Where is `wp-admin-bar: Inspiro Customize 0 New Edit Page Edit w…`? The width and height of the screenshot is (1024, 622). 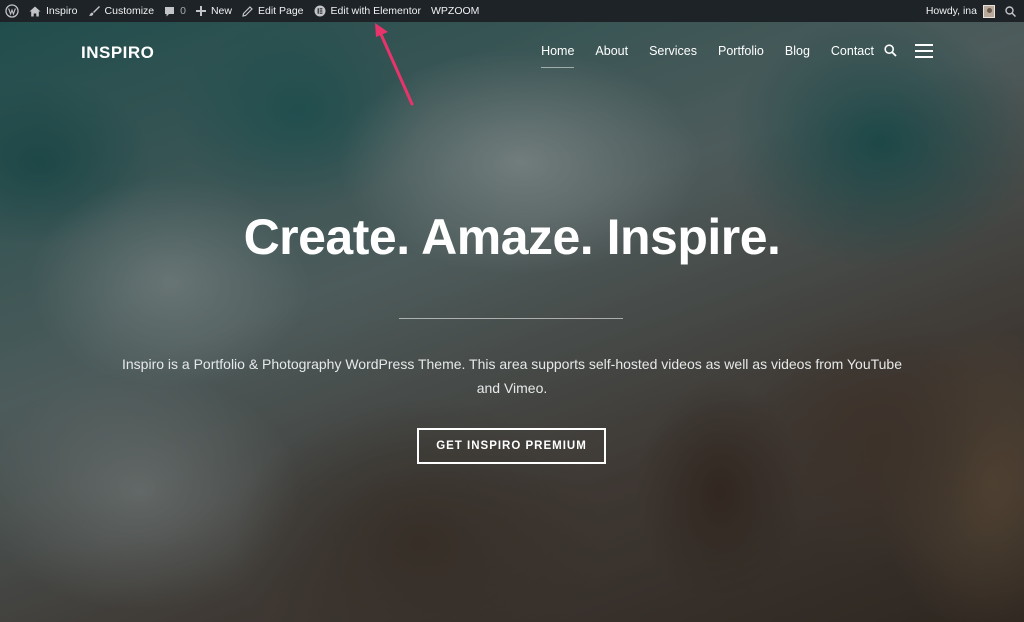 wp-admin-bar: Inspiro Customize 0 New Edit Page Edit w… is located at coordinates (512, 11).